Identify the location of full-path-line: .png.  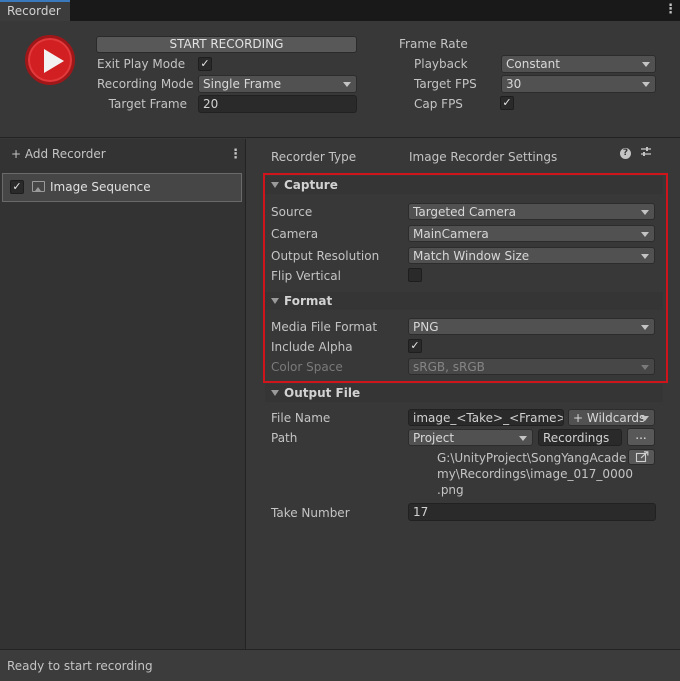
(450, 490).